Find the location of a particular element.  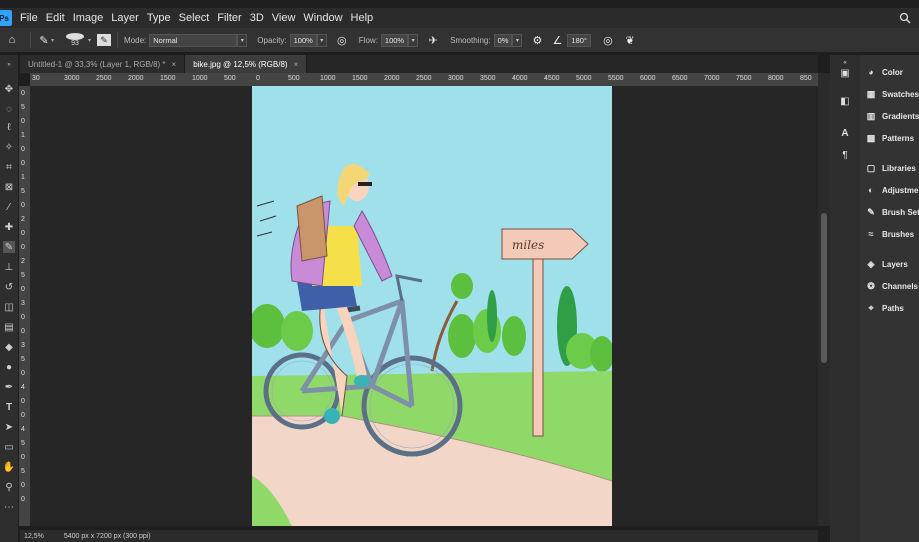

brush-settings-toggle-icon: ✎ is located at coordinates (104, 40).